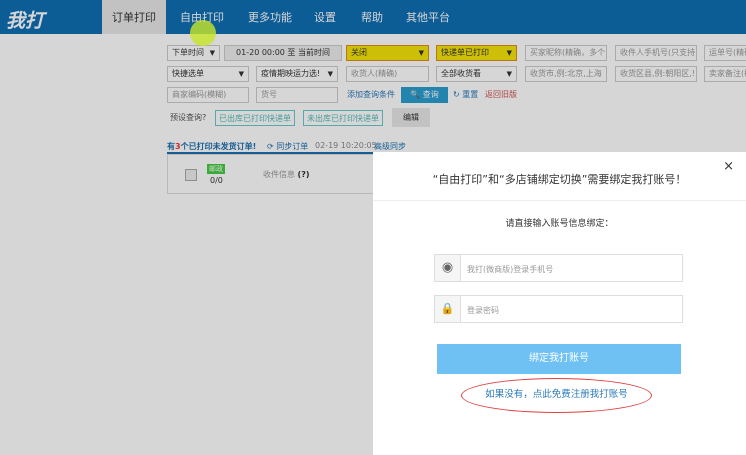 This screenshot has width=746, height=455. Describe the element at coordinates (556, 395) in the screenshot. I see `register-link: 如果没有，点此免费注册我打账号` at that location.